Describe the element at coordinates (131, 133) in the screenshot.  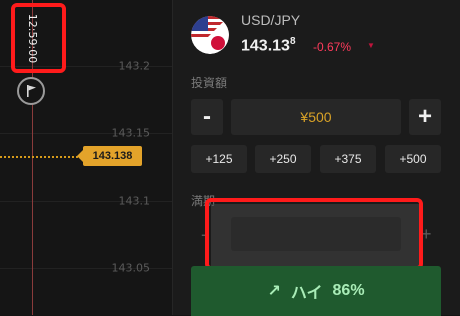
I see `y-tick-label: 143.15` at that location.